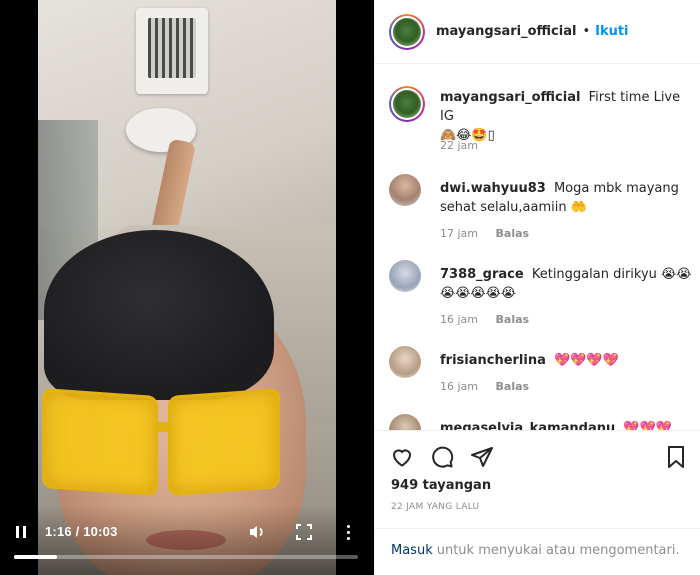 Image resolution: width=700 pixels, height=575 pixels. I want to click on comment-text: Ketinggalan dirikyu 😭😭, so click(611, 274).